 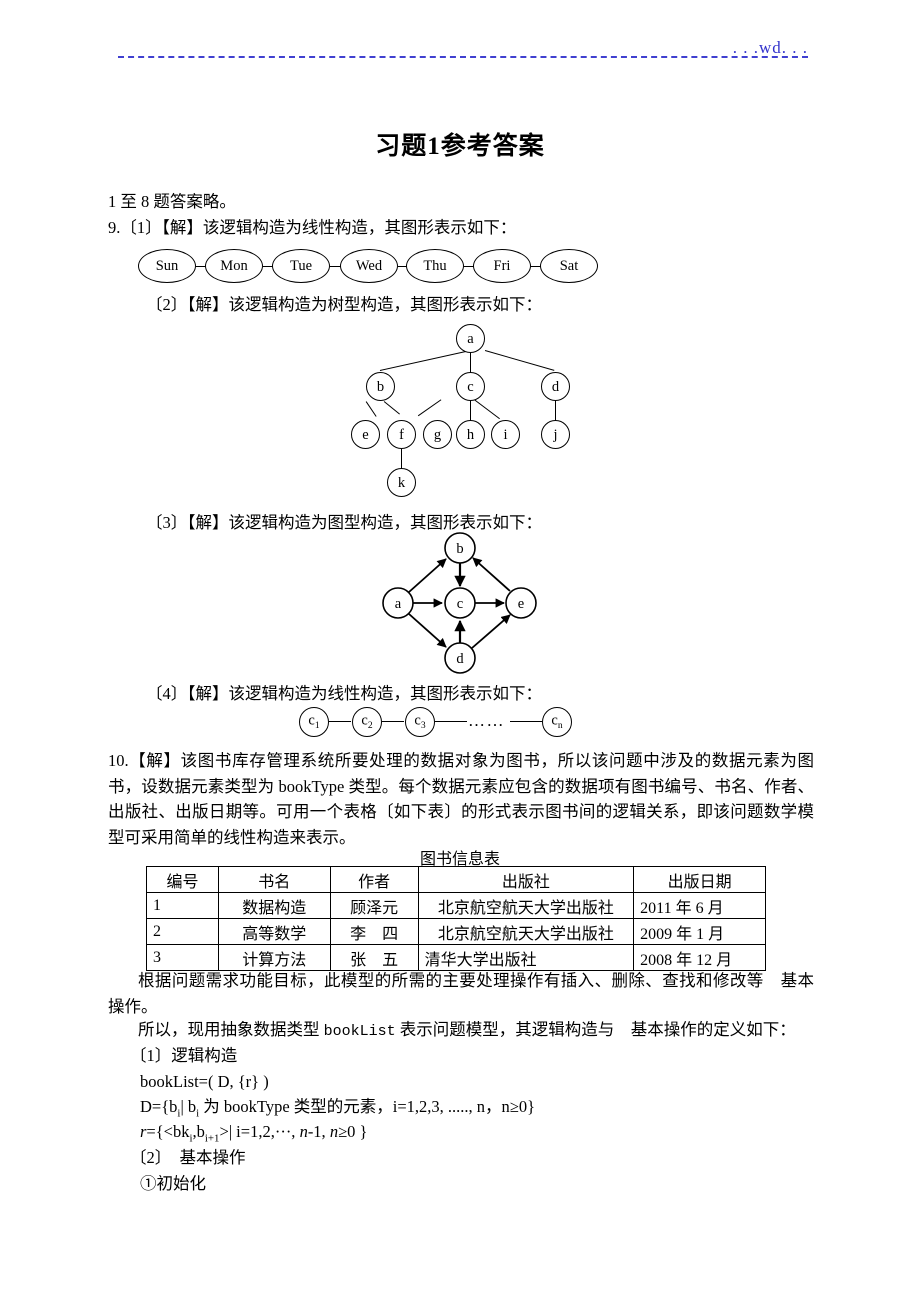 What do you see at coordinates (259, 1131) in the screenshot?
I see `formula-r-part4: >| i=1,2,···,` at bounding box center [259, 1131].